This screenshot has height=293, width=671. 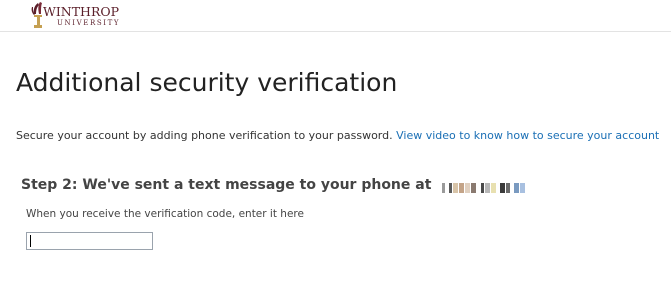 I want to click on redacted-phone-number, so click(x=484, y=186).